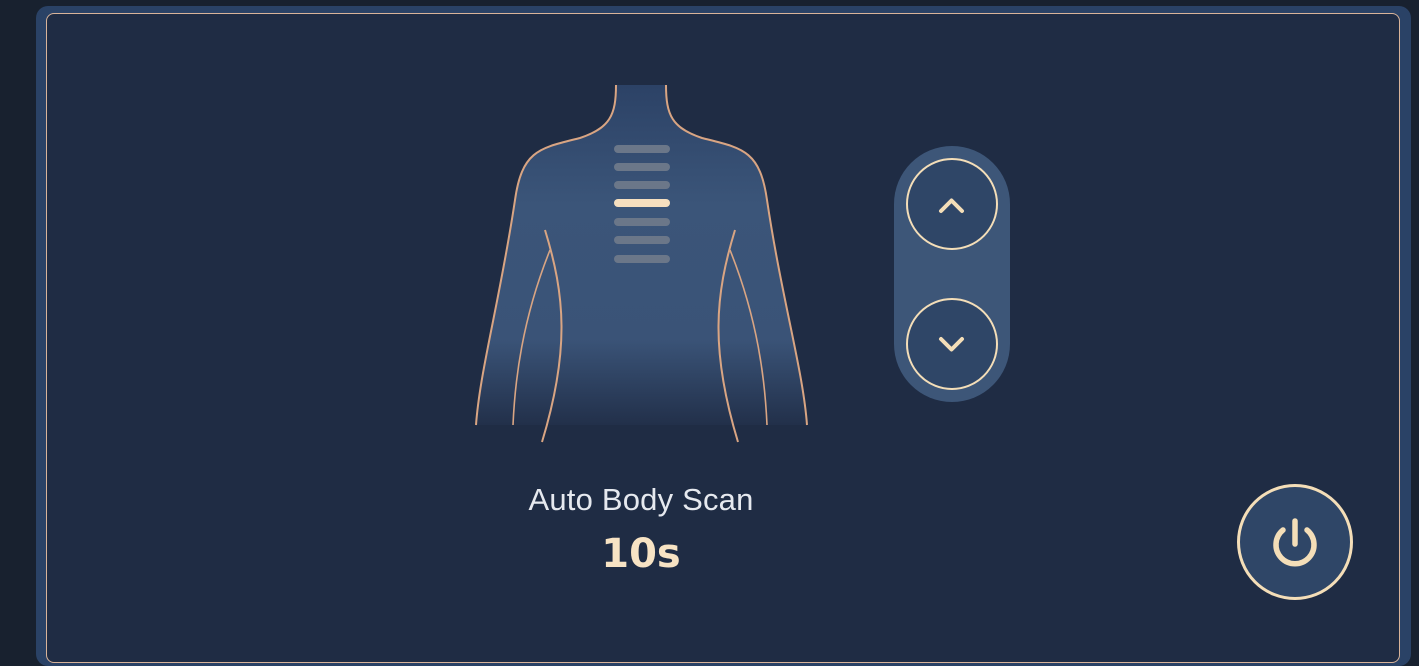  I want to click on chevron-down-icon, so click(951, 344).